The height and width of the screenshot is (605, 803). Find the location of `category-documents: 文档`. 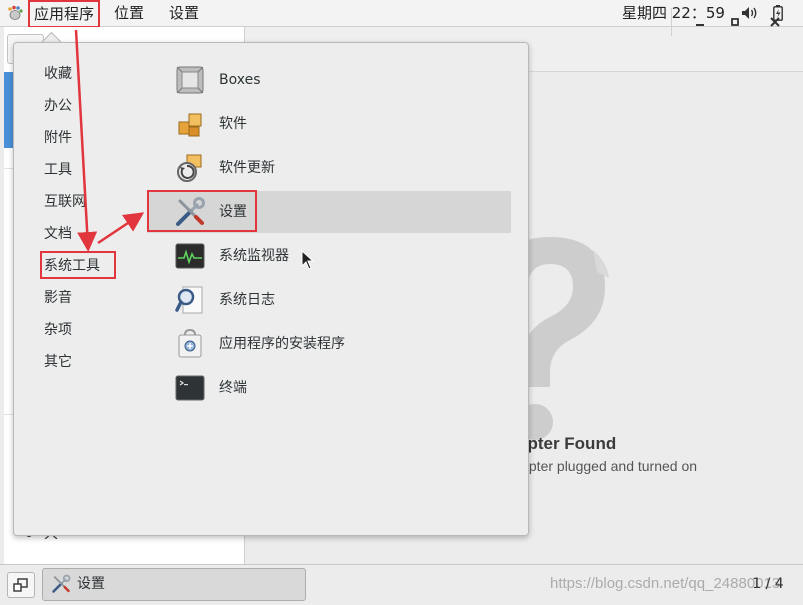

category-documents: 文档 is located at coordinates (58, 234).